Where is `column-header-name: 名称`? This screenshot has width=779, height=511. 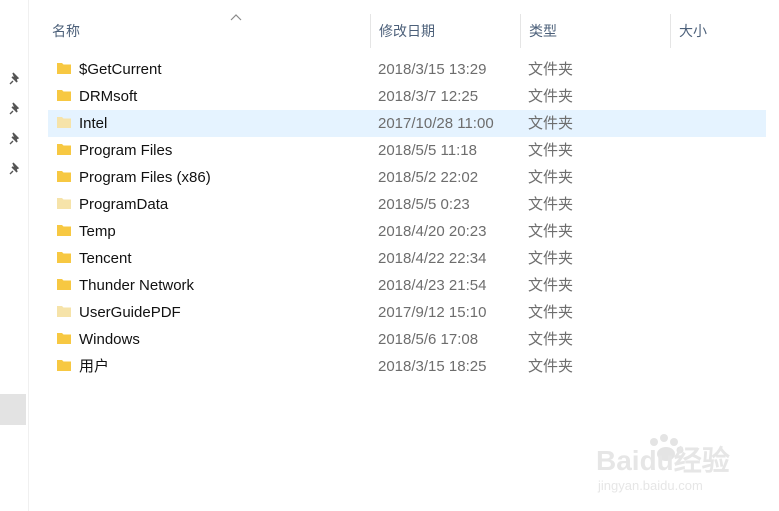
column-header-name: 名称 is located at coordinates (207, 31).